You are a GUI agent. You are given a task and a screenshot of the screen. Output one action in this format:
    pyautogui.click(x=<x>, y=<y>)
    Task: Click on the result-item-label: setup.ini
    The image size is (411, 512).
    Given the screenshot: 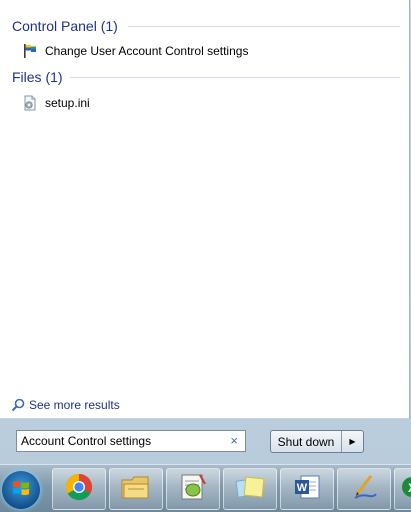 What is the action you would take?
    pyautogui.click(x=67, y=103)
    